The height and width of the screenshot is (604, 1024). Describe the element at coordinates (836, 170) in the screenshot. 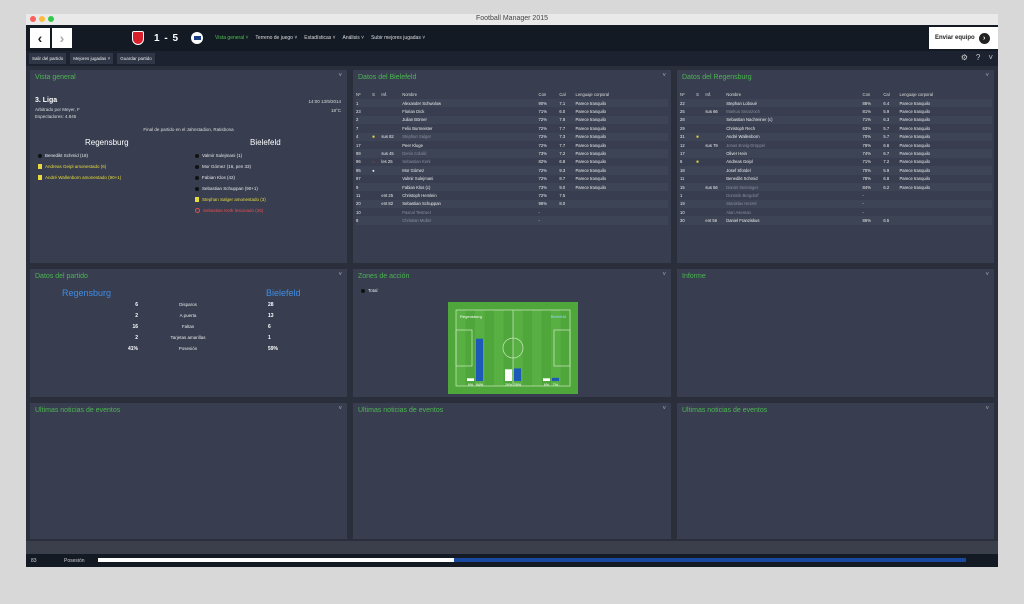

I see `table-row: 18 Josef Sfordel 70% 5.9 Parece tranquilo` at that location.